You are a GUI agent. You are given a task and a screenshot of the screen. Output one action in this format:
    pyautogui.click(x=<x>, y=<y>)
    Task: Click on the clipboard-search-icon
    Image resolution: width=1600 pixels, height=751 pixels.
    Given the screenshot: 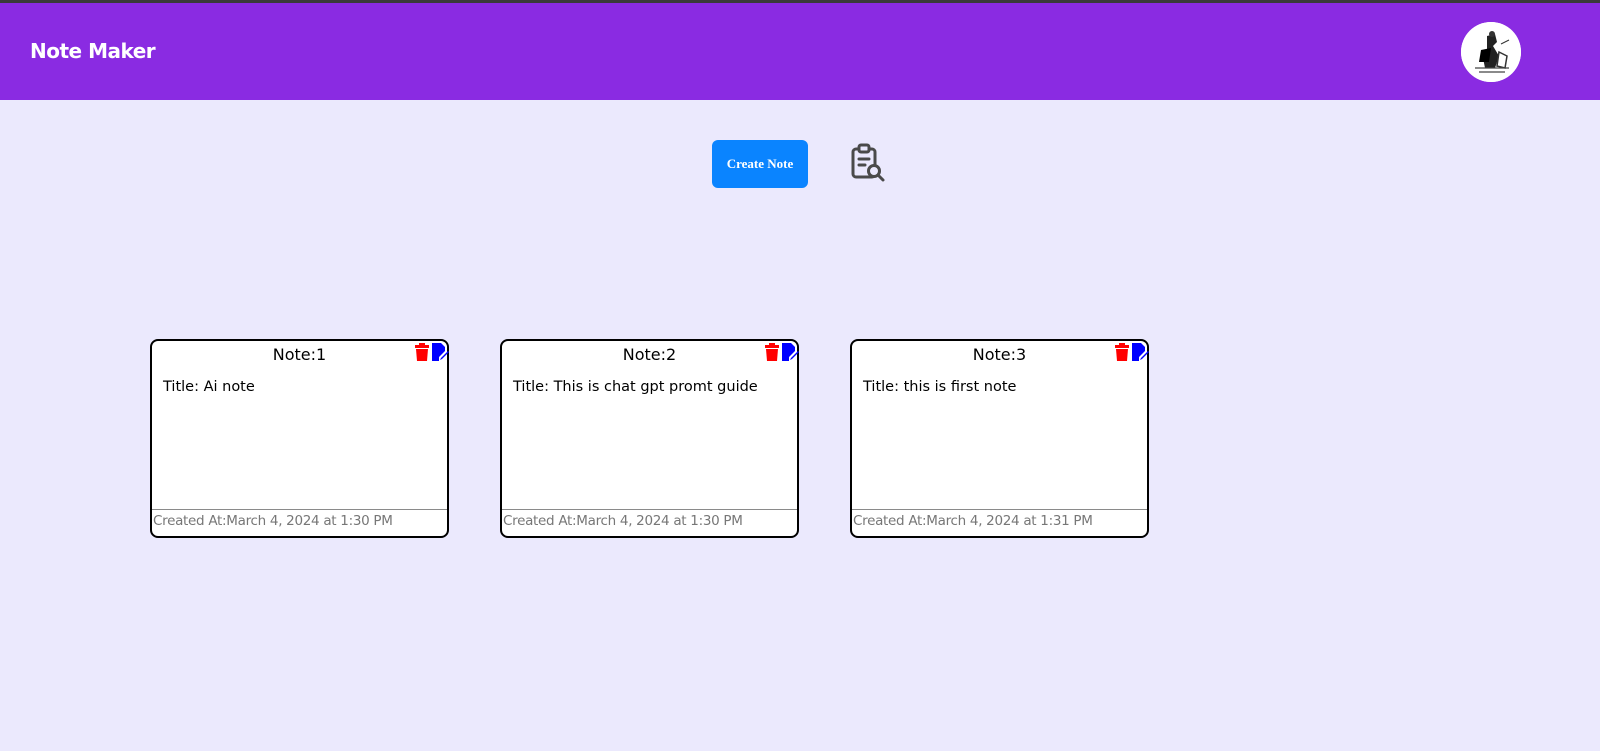 What is the action you would take?
    pyautogui.click(x=868, y=163)
    